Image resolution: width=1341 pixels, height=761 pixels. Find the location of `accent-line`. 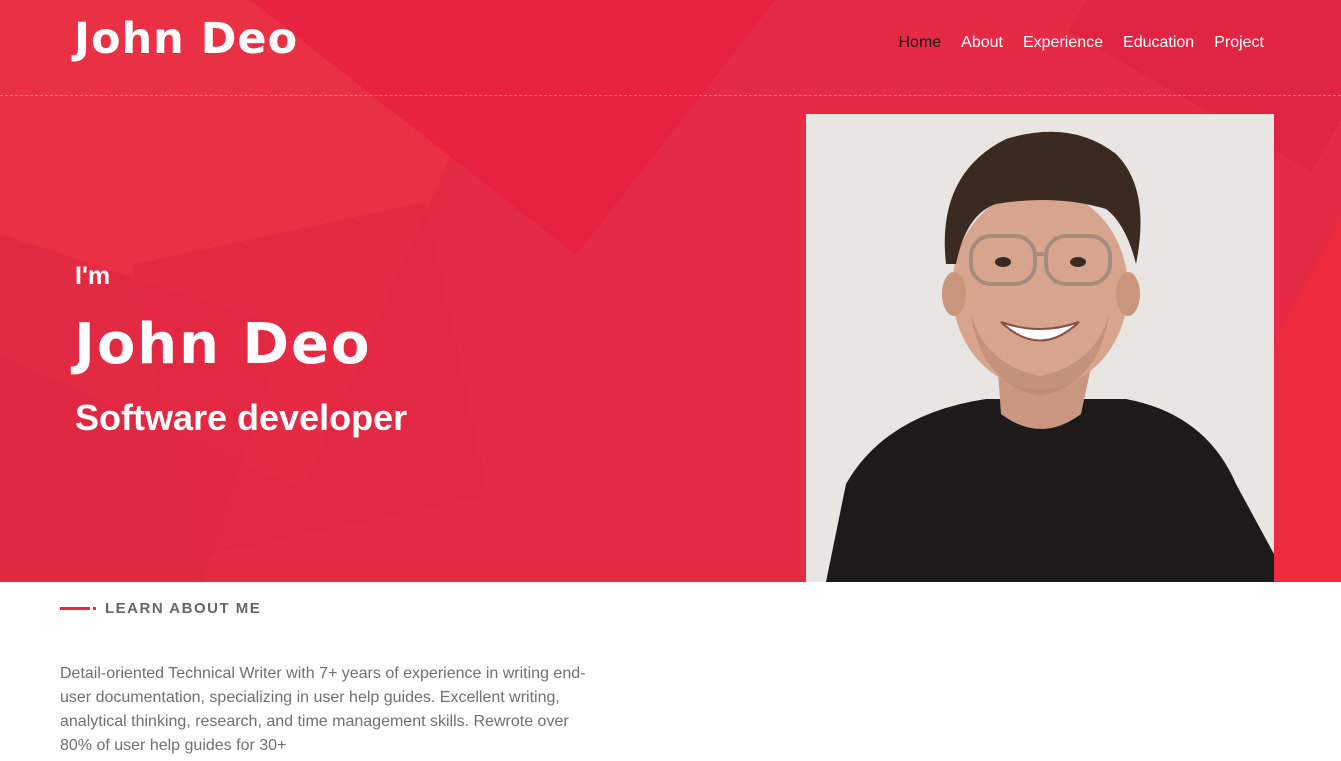

accent-line is located at coordinates (75, 608).